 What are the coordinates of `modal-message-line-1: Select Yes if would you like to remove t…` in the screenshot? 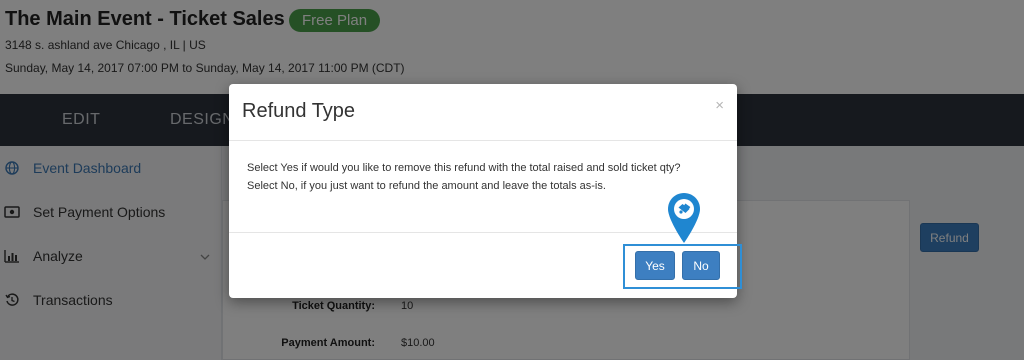 It's located at (464, 168).